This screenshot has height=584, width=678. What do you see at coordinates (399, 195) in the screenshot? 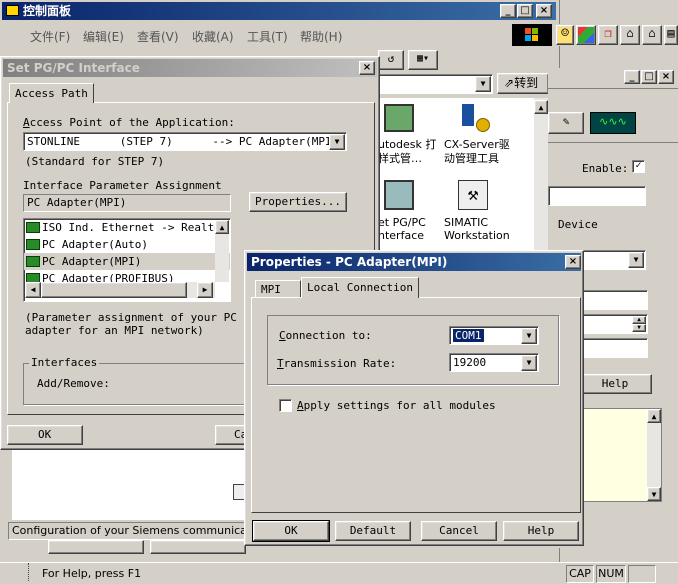
I see `set-pg-pc-interface-icon` at bounding box center [399, 195].